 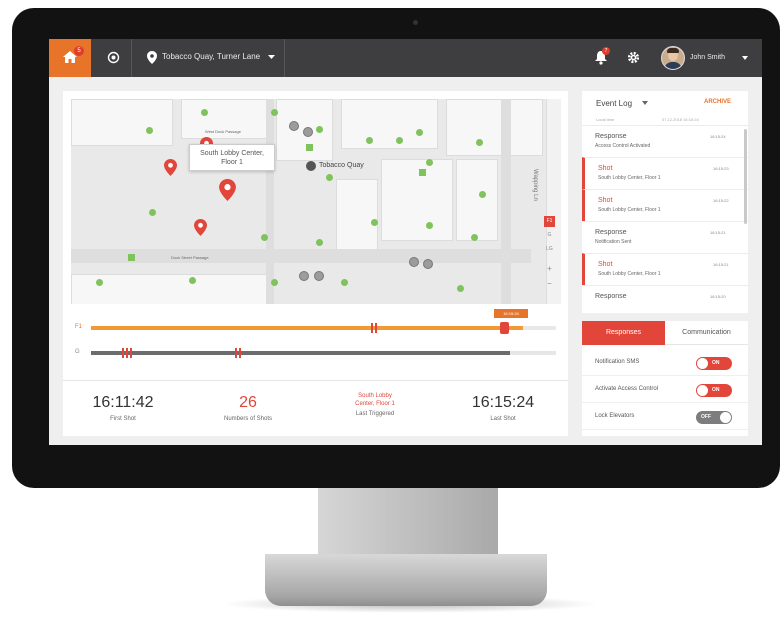 I want to click on poi-icon, so click(x=311, y=166).